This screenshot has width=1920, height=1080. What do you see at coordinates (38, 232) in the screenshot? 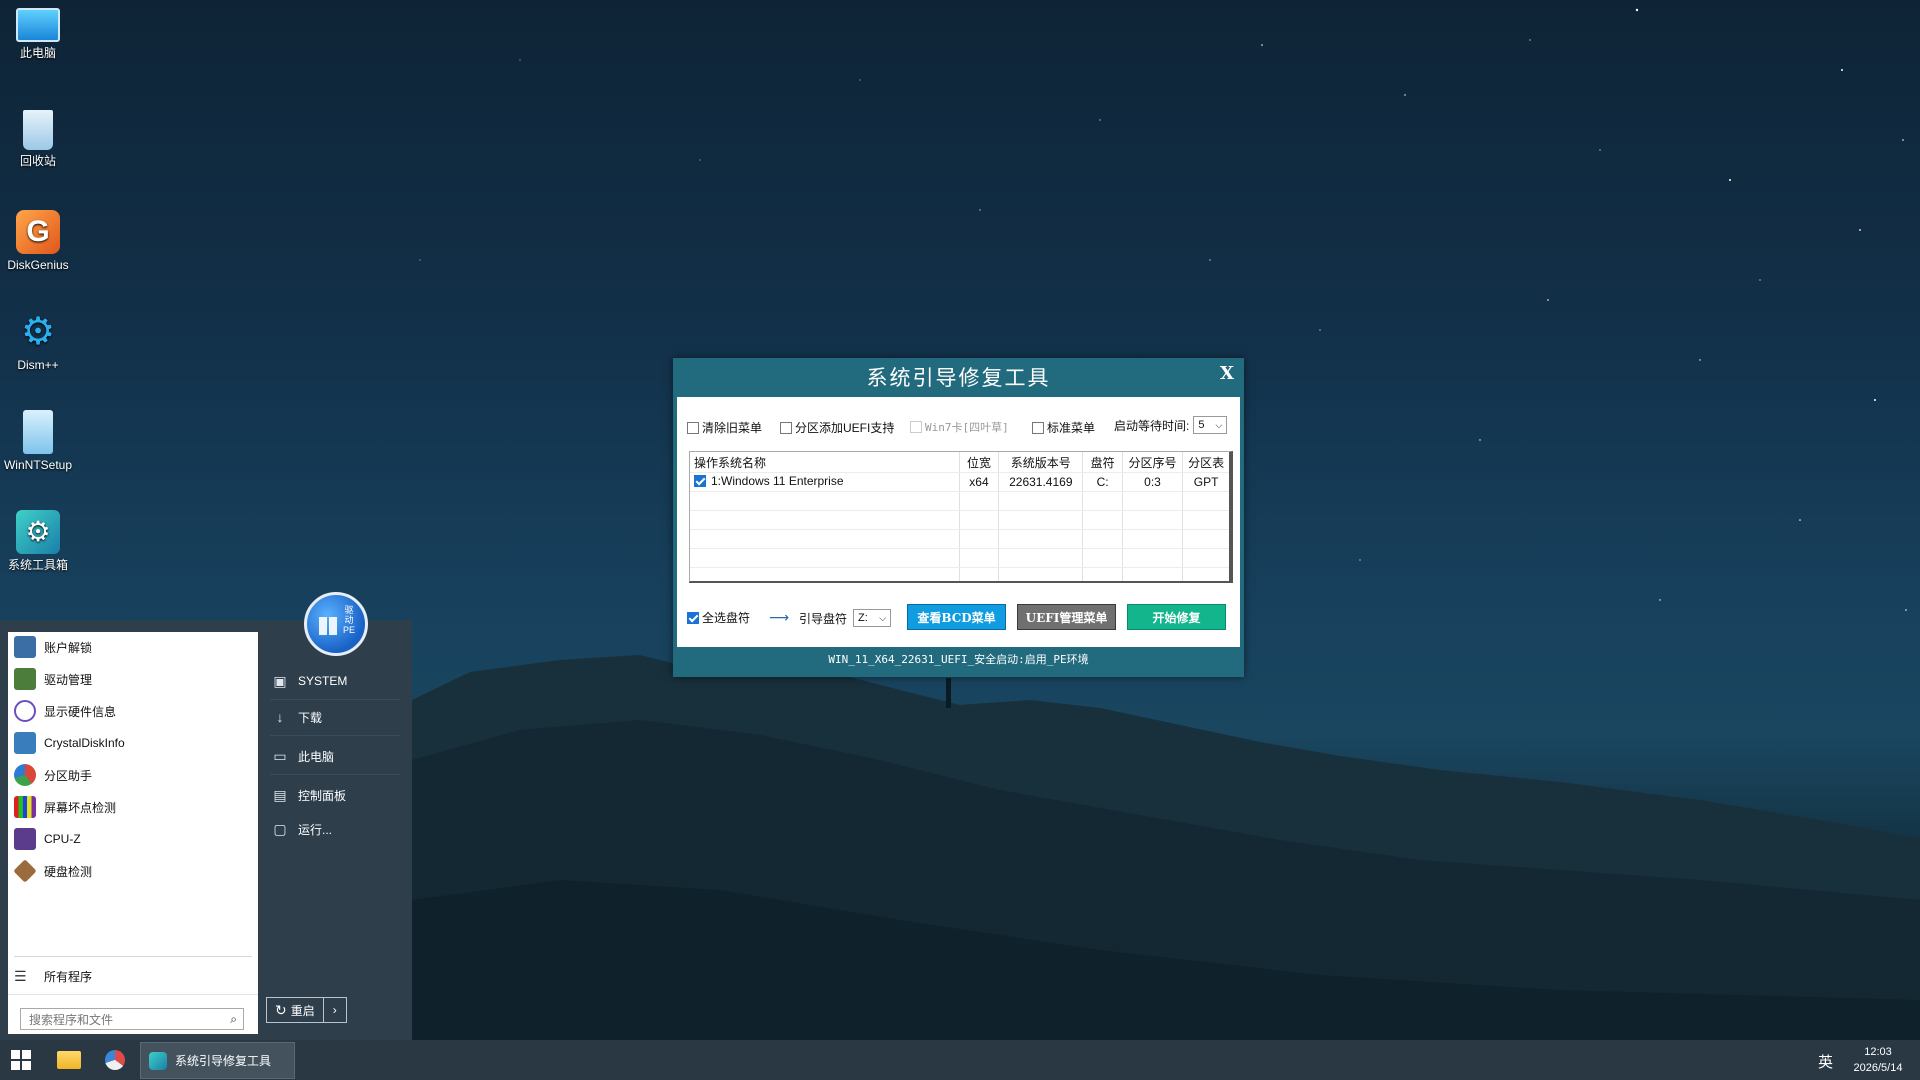
I see `diskgenius-icon: G` at bounding box center [38, 232].